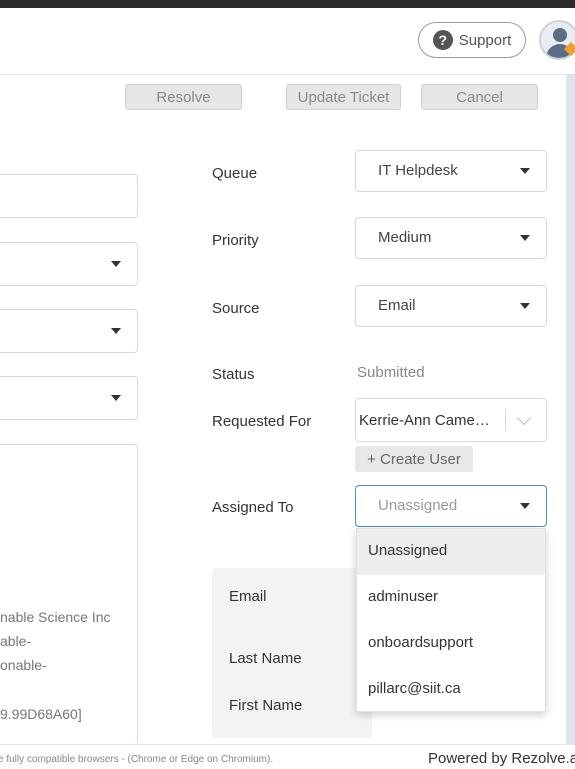 This screenshot has height=769, width=575. I want to click on requested-for-label: Requested For, so click(262, 421).